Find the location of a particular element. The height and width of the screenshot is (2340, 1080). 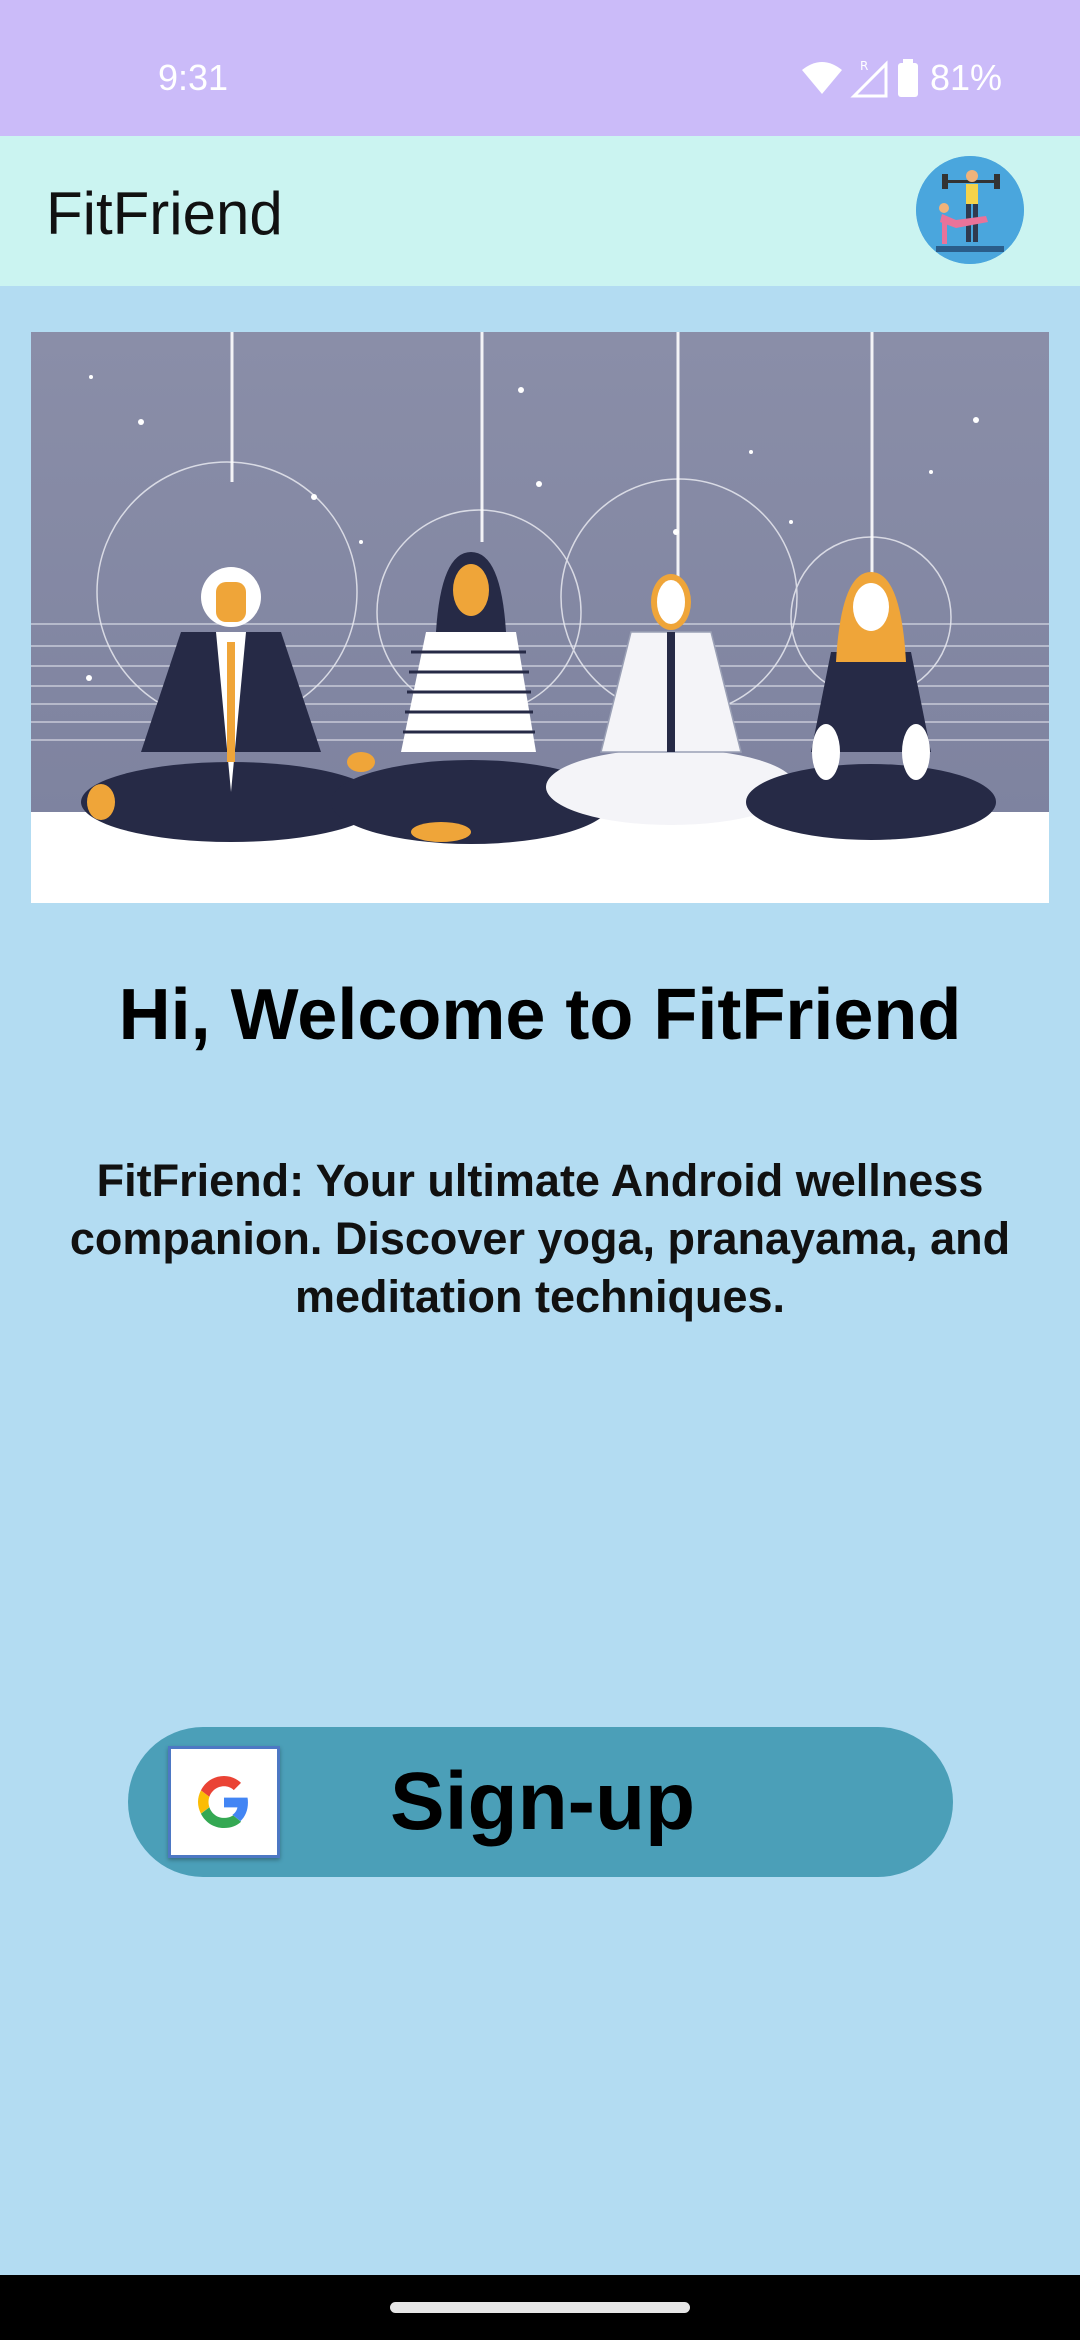

app-bar: FitFriend is located at coordinates (540, 211).